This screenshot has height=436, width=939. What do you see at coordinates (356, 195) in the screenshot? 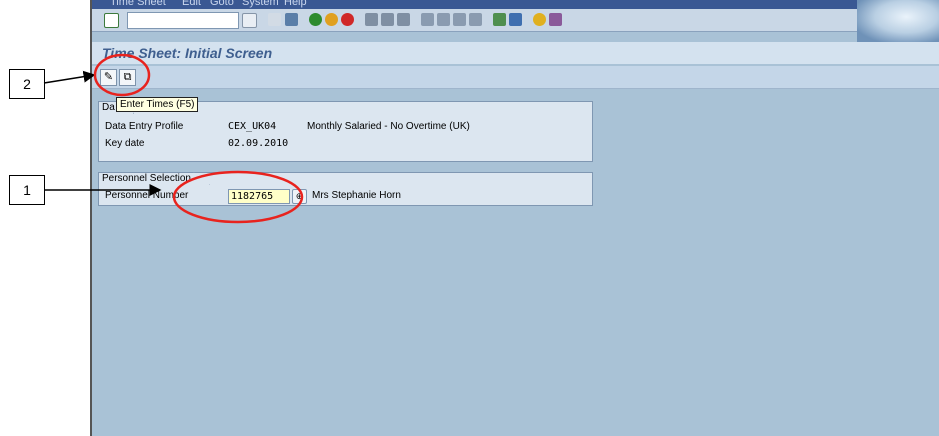
I see `employee-name: Mrs Stephanie Horn` at bounding box center [356, 195].